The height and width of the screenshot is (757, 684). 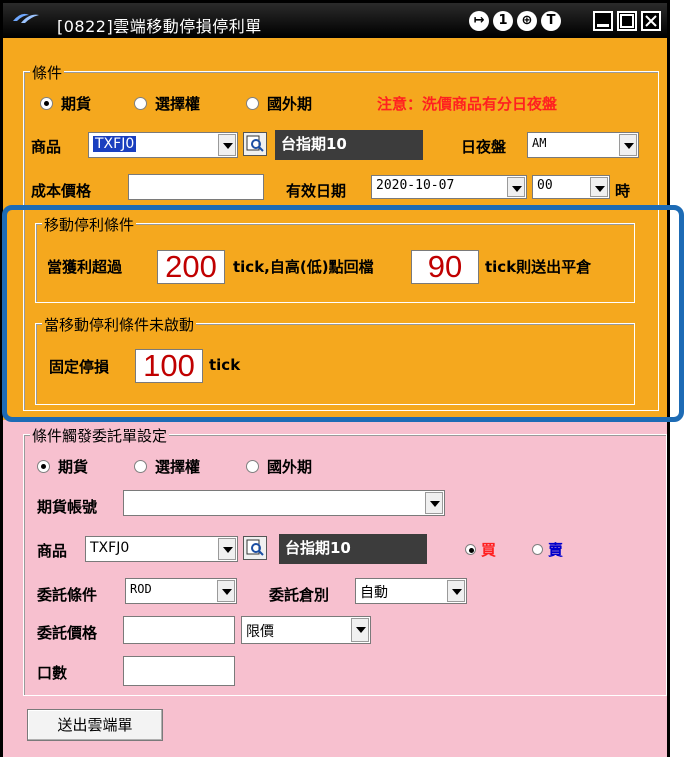 What do you see at coordinates (603, 21) in the screenshot?
I see `minimize-button` at bounding box center [603, 21].